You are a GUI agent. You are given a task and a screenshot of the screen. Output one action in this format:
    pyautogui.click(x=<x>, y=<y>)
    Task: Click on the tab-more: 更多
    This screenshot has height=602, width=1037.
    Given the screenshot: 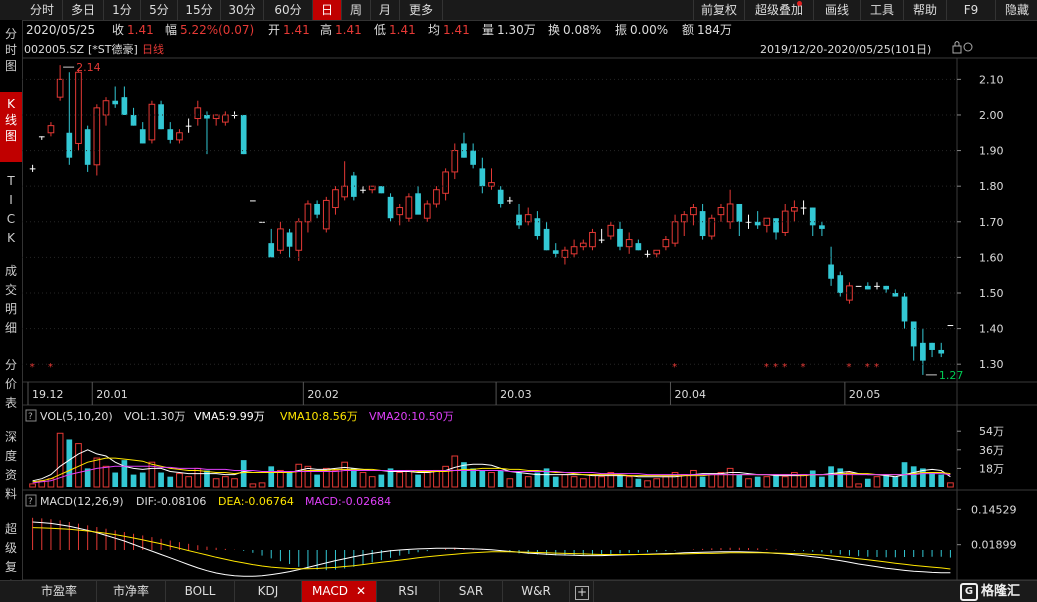 What is the action you would take?
    pyautogui.click(x=421, y=10)
    